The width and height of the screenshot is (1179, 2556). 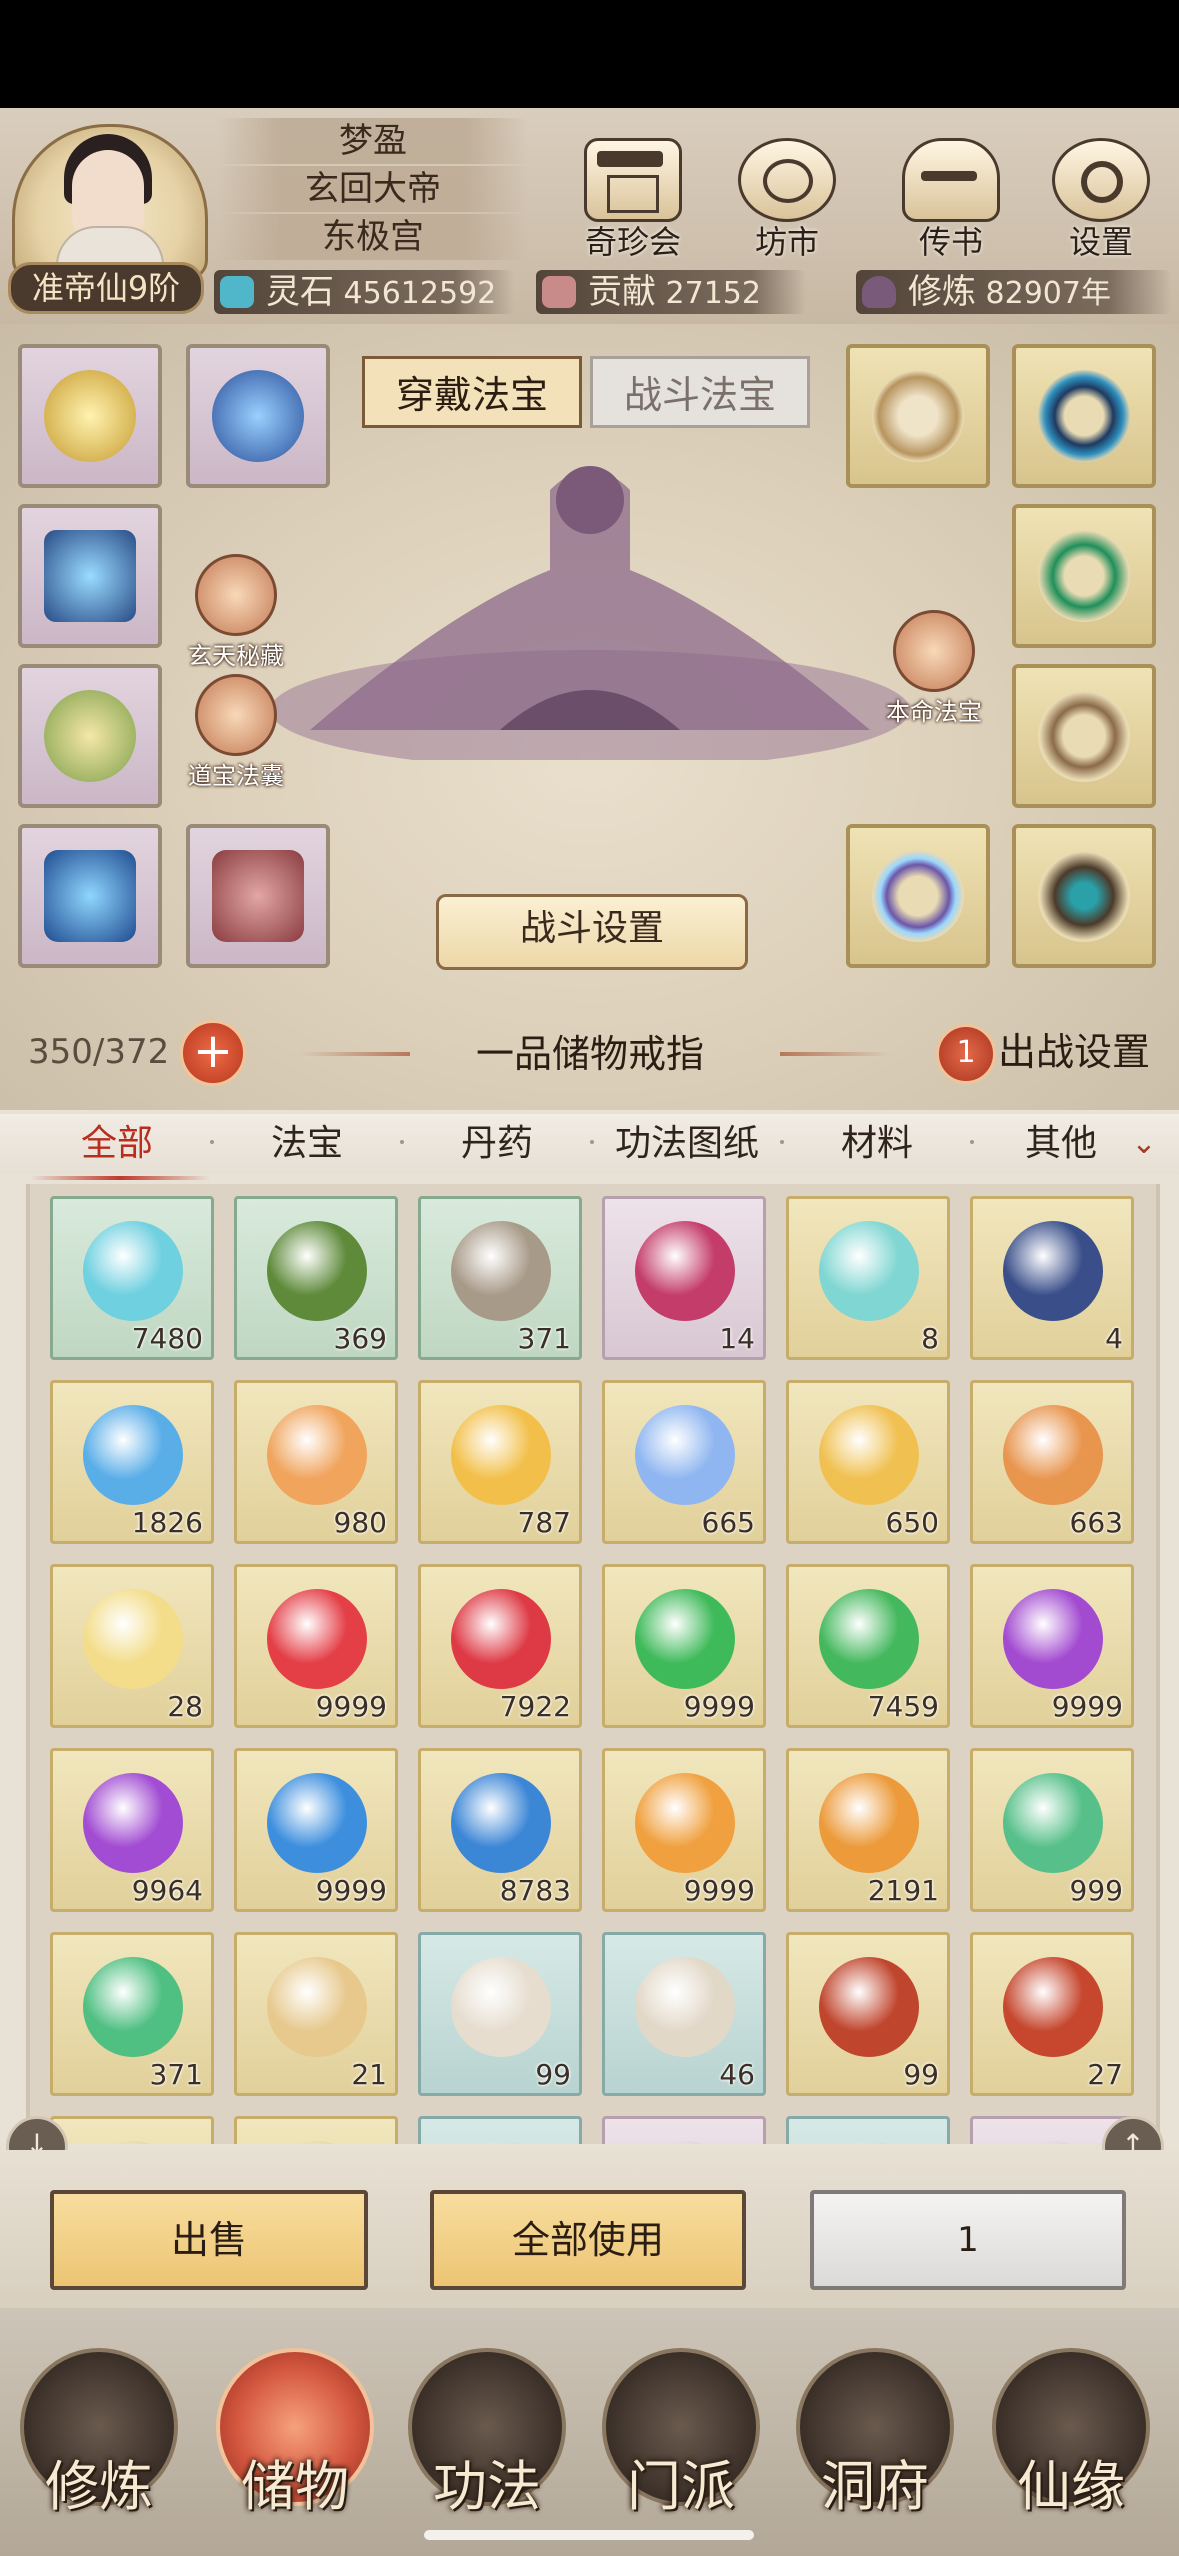 I want to click on nav-tab-cave-abode: 洞府, so click(x=875, y=2443).